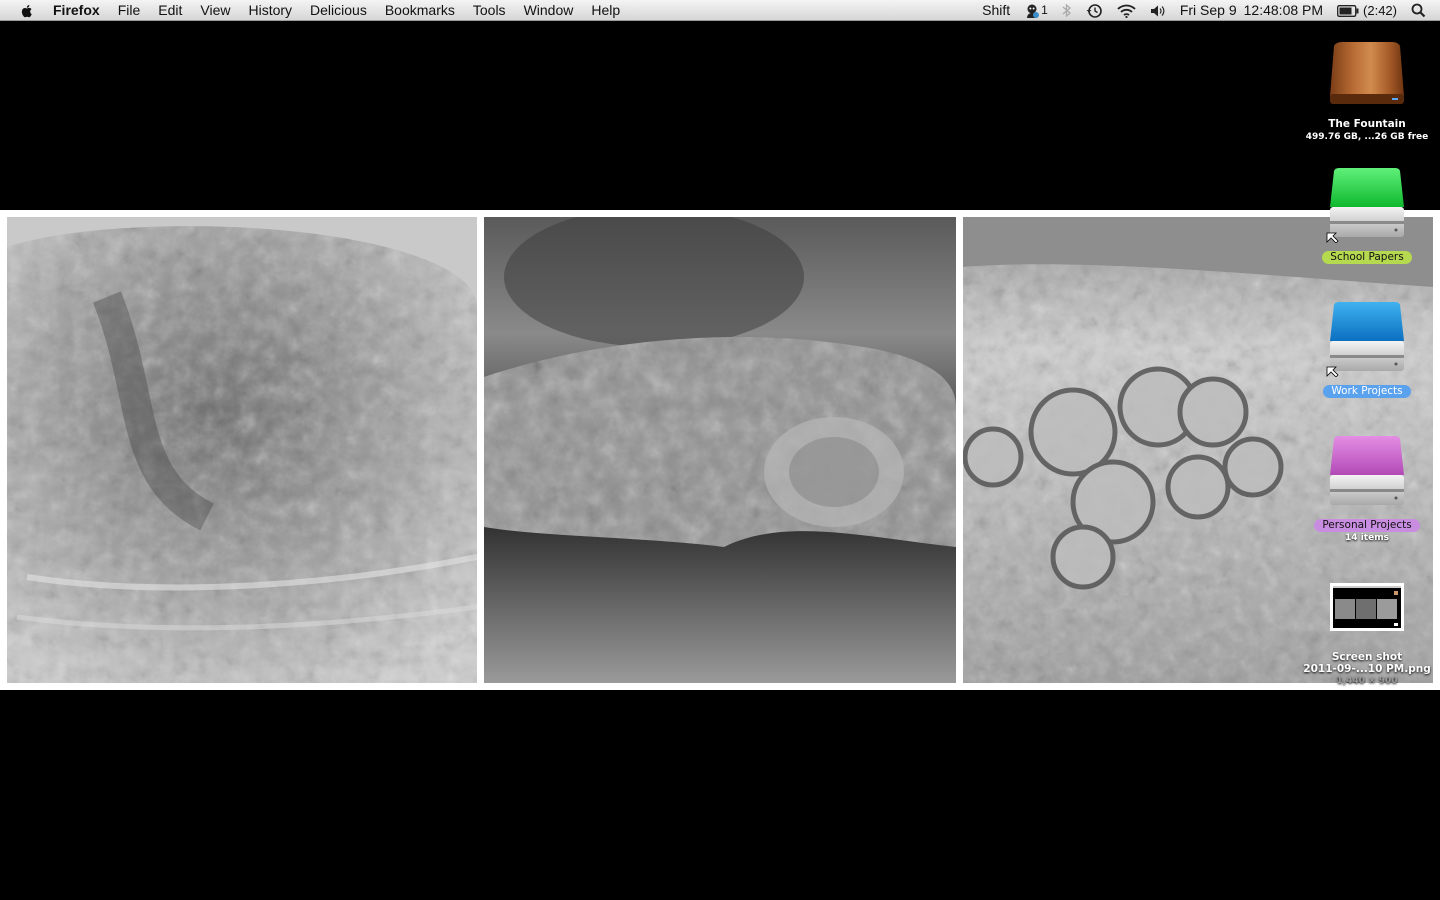 The width and height of the screenshot is (1440, 900). What do you see at coordinates (1367, 669) in the screenshot?
I see `desktop-icon-label-2: 2011-09-...10 PM.png` at bounding box center [1367, 669].